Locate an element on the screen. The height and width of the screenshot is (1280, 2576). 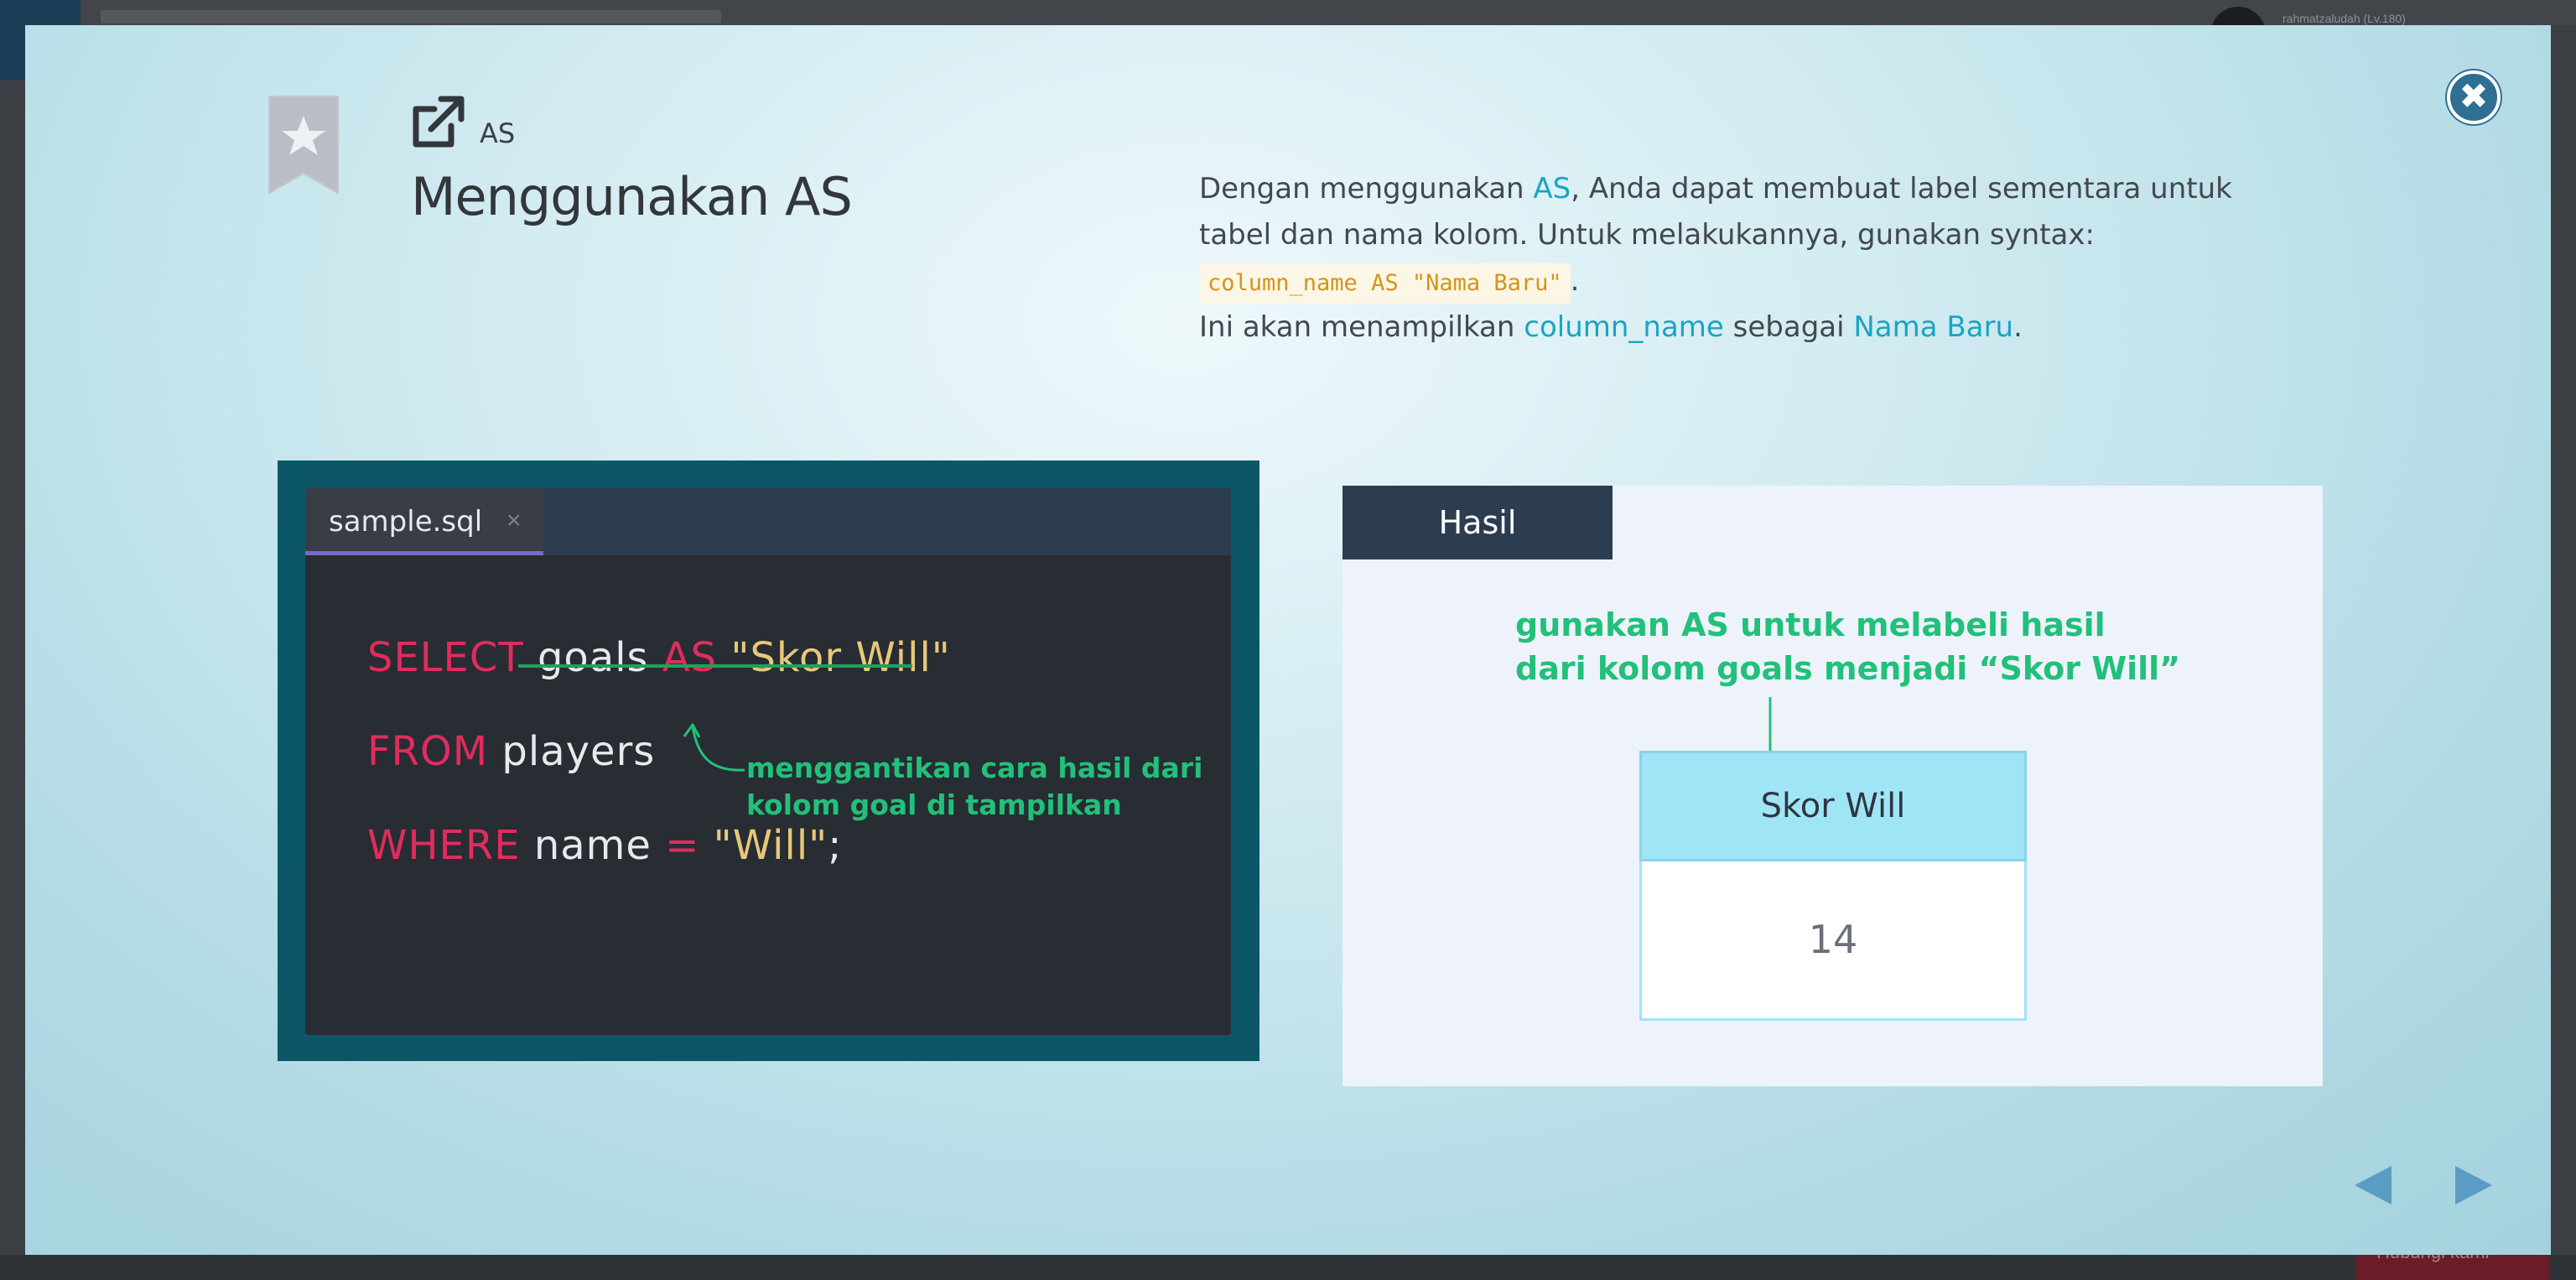
tab-close-icon: × is located at coordinates (514, 520).